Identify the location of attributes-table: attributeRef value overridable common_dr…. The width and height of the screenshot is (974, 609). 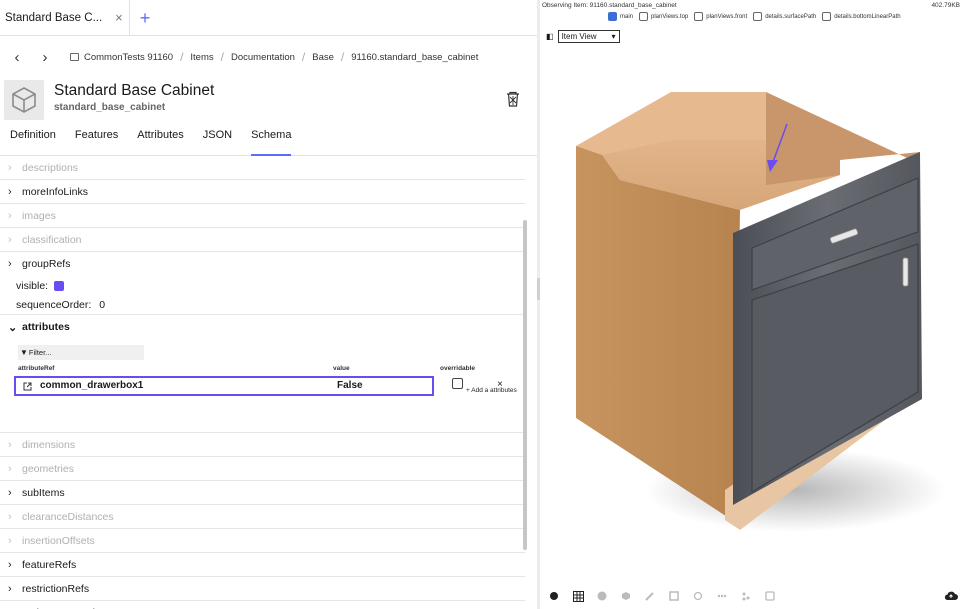
(262, 398).